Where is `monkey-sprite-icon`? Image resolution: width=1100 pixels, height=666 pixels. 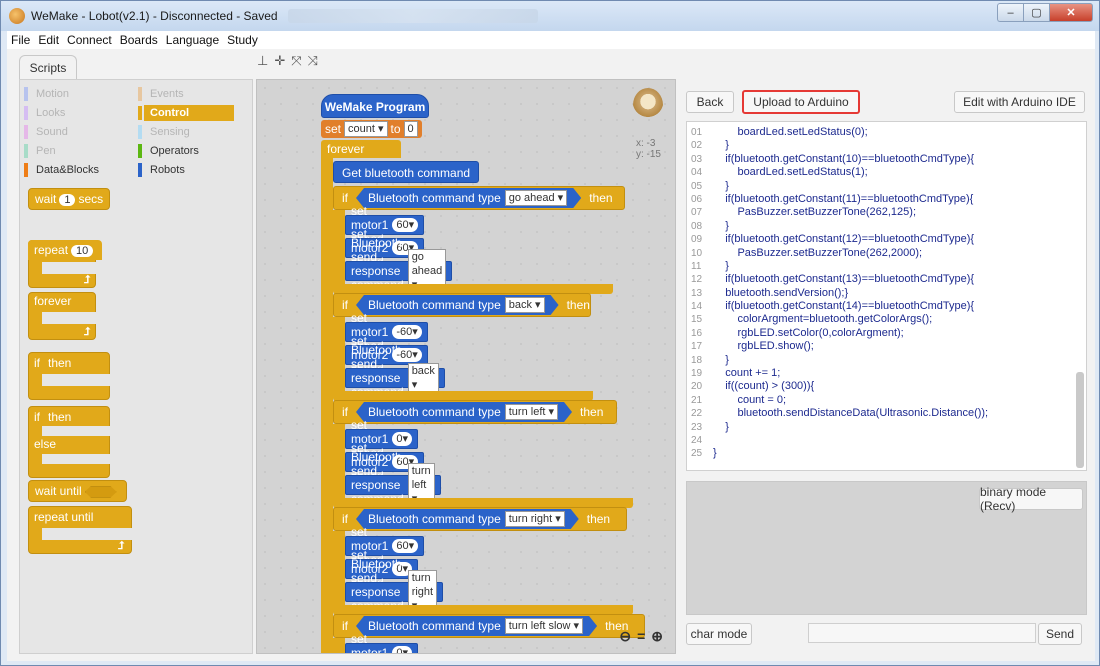
monkey-sprite-icon is located at coordinates (648, 105).